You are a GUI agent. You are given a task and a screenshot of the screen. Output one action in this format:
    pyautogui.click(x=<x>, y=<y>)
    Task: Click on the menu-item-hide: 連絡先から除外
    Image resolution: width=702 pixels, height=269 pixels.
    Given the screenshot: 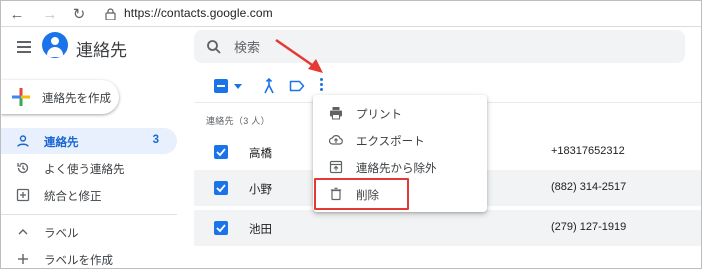 What is the action you would take?
    pyautogui.click(x=400, y=166)
    